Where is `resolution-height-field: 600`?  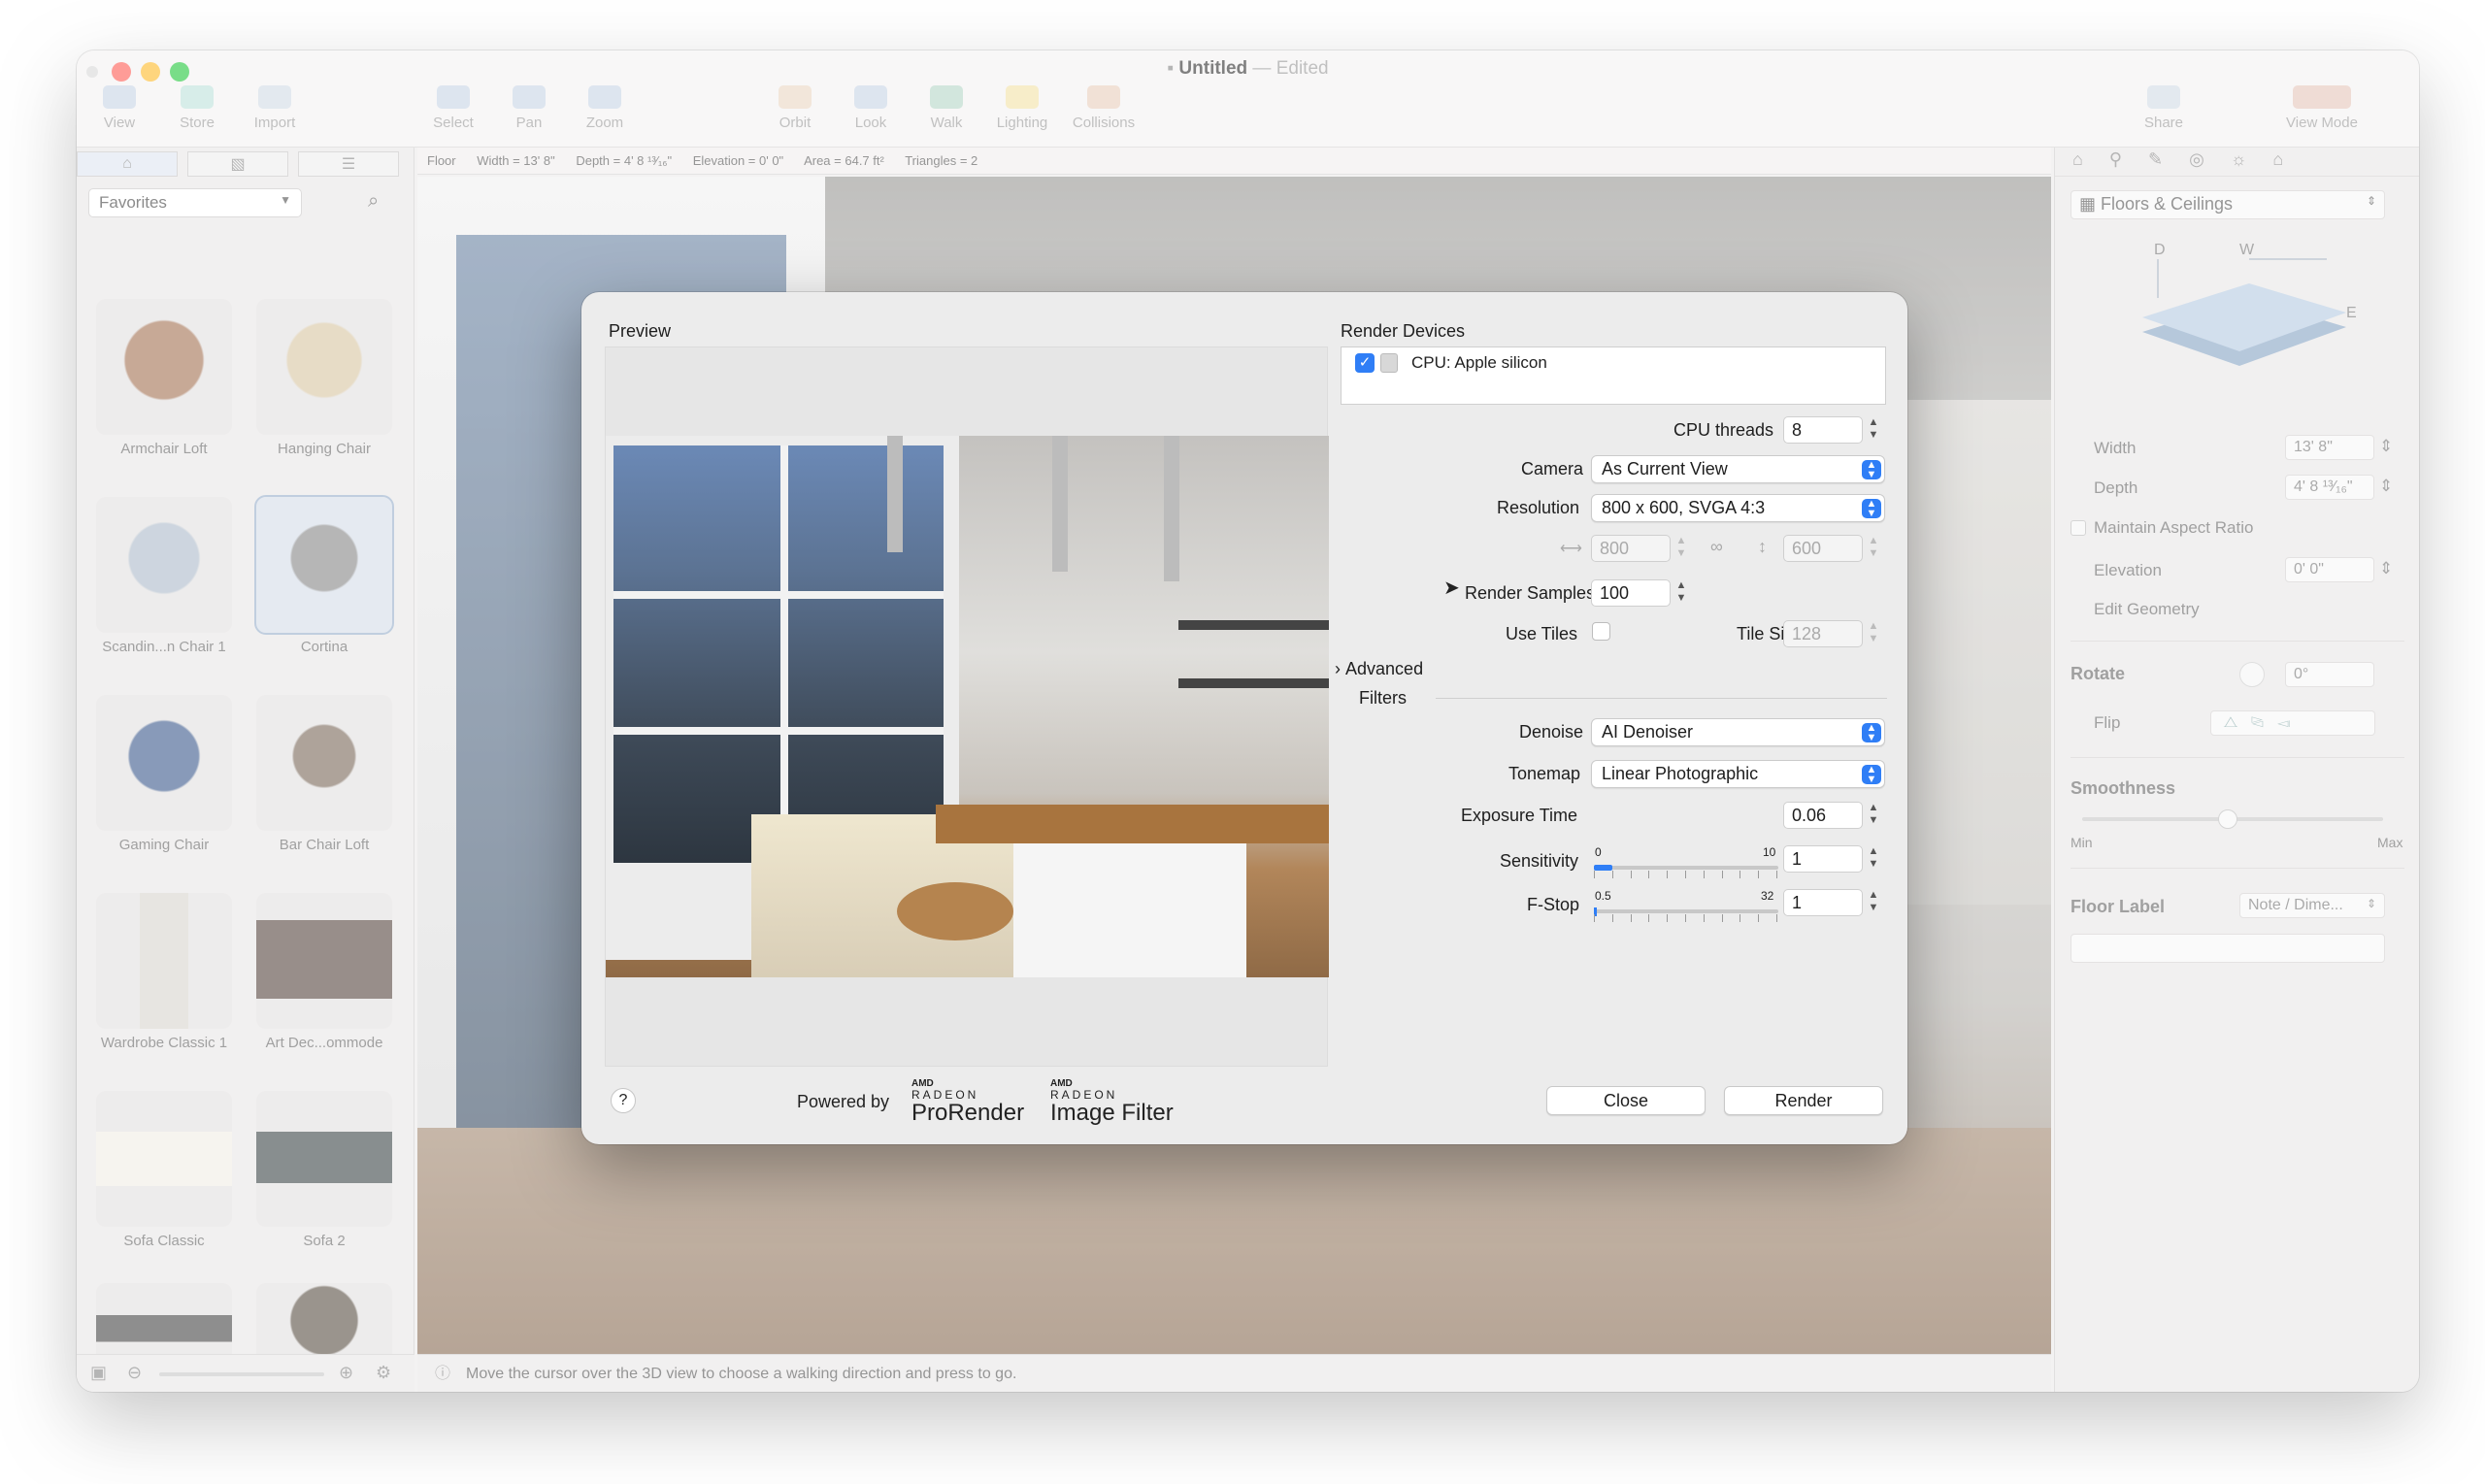
resolution-height-field: 600 is located at coordinates (1823, 548).